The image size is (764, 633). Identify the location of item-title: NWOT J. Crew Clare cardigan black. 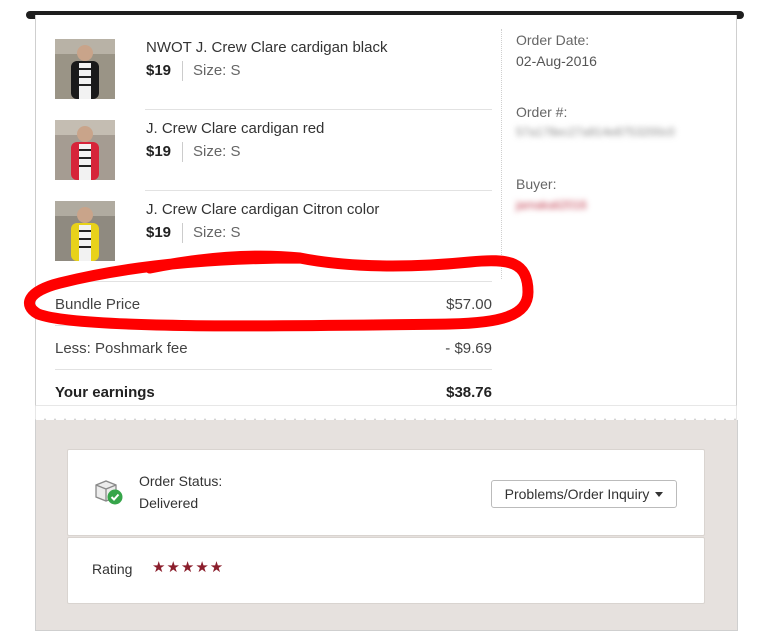
(266, 47).